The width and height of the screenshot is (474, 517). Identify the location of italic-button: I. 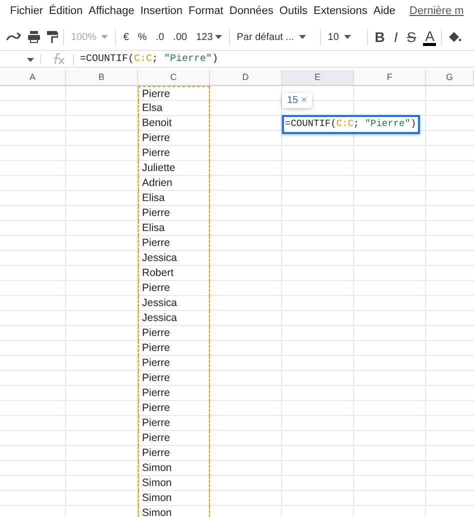
(396, 37).